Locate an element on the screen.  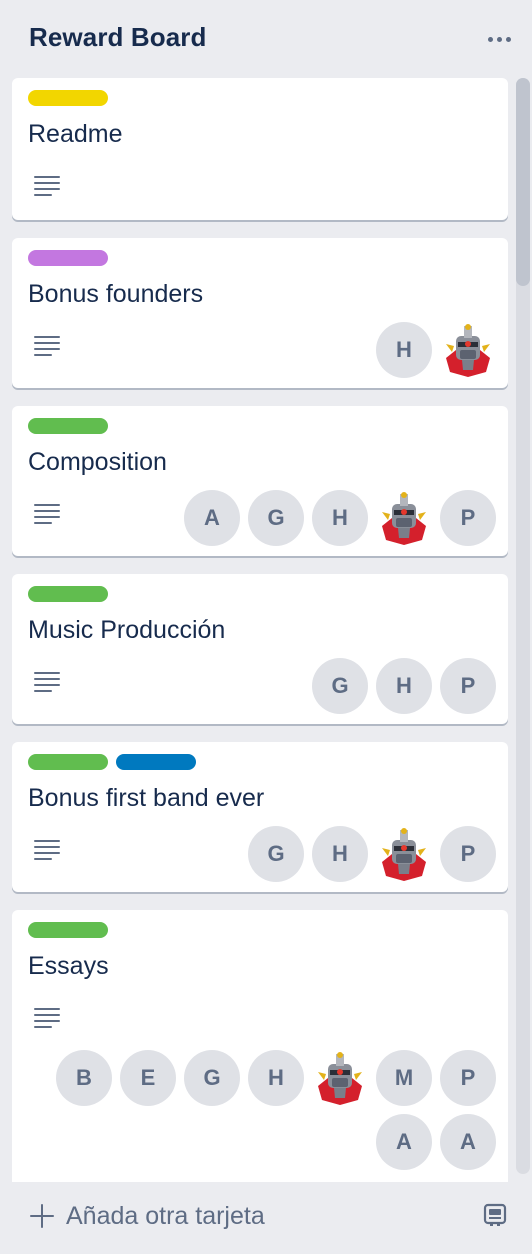
card-title: Readme is located at coordinates (75, 134).